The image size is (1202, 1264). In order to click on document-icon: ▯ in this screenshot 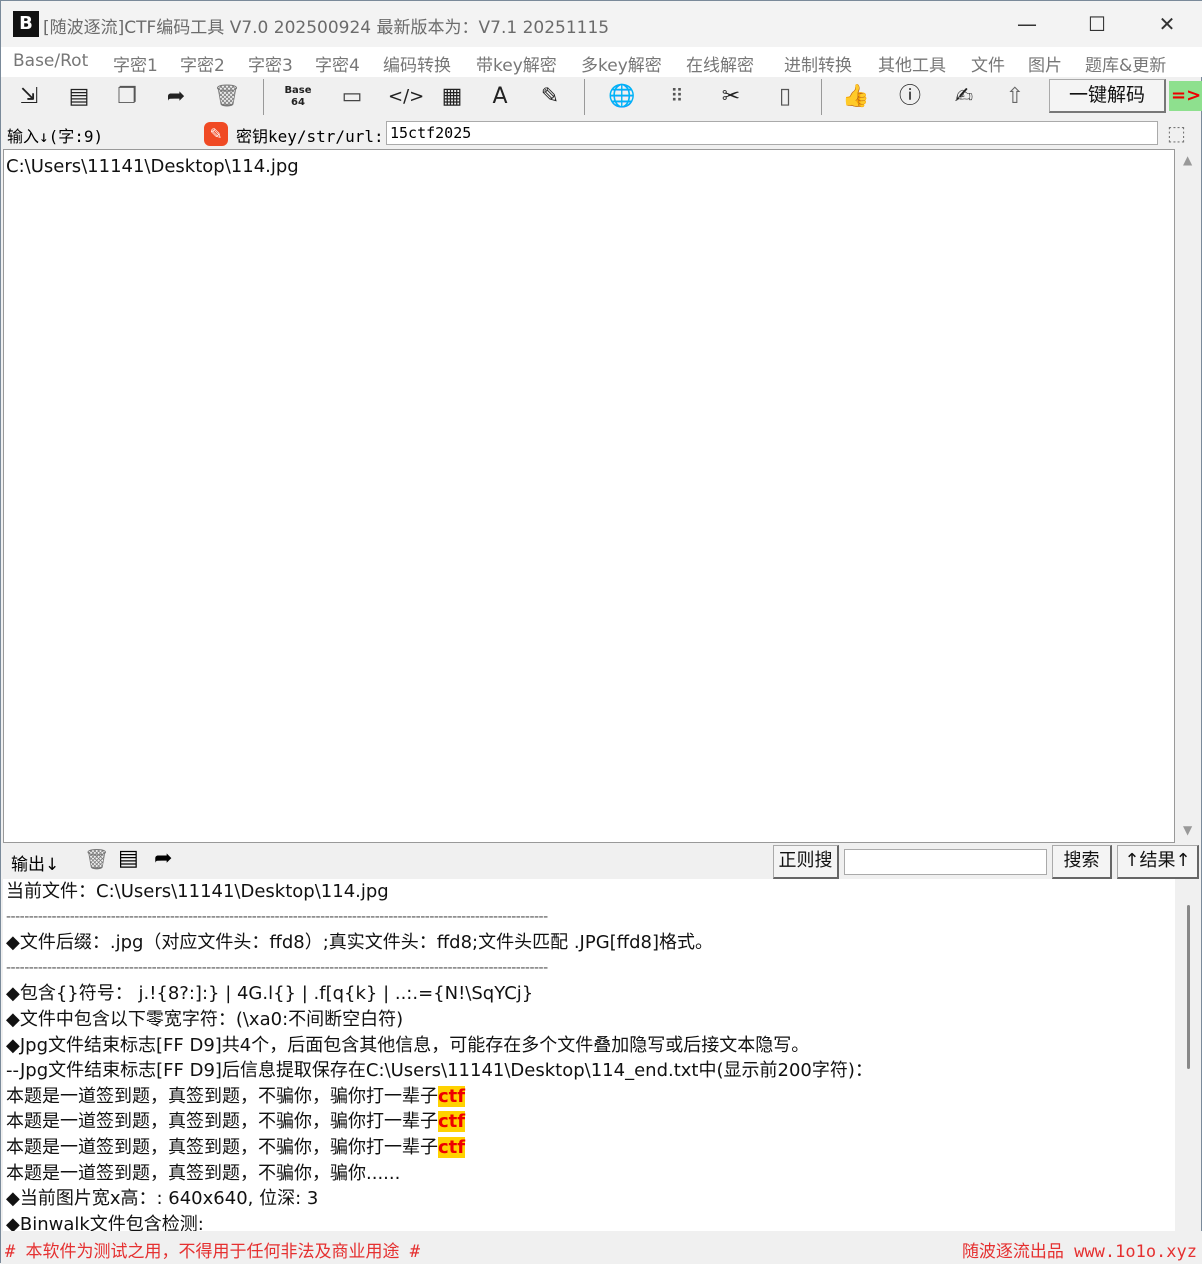, I will do `click(785, 97)`.